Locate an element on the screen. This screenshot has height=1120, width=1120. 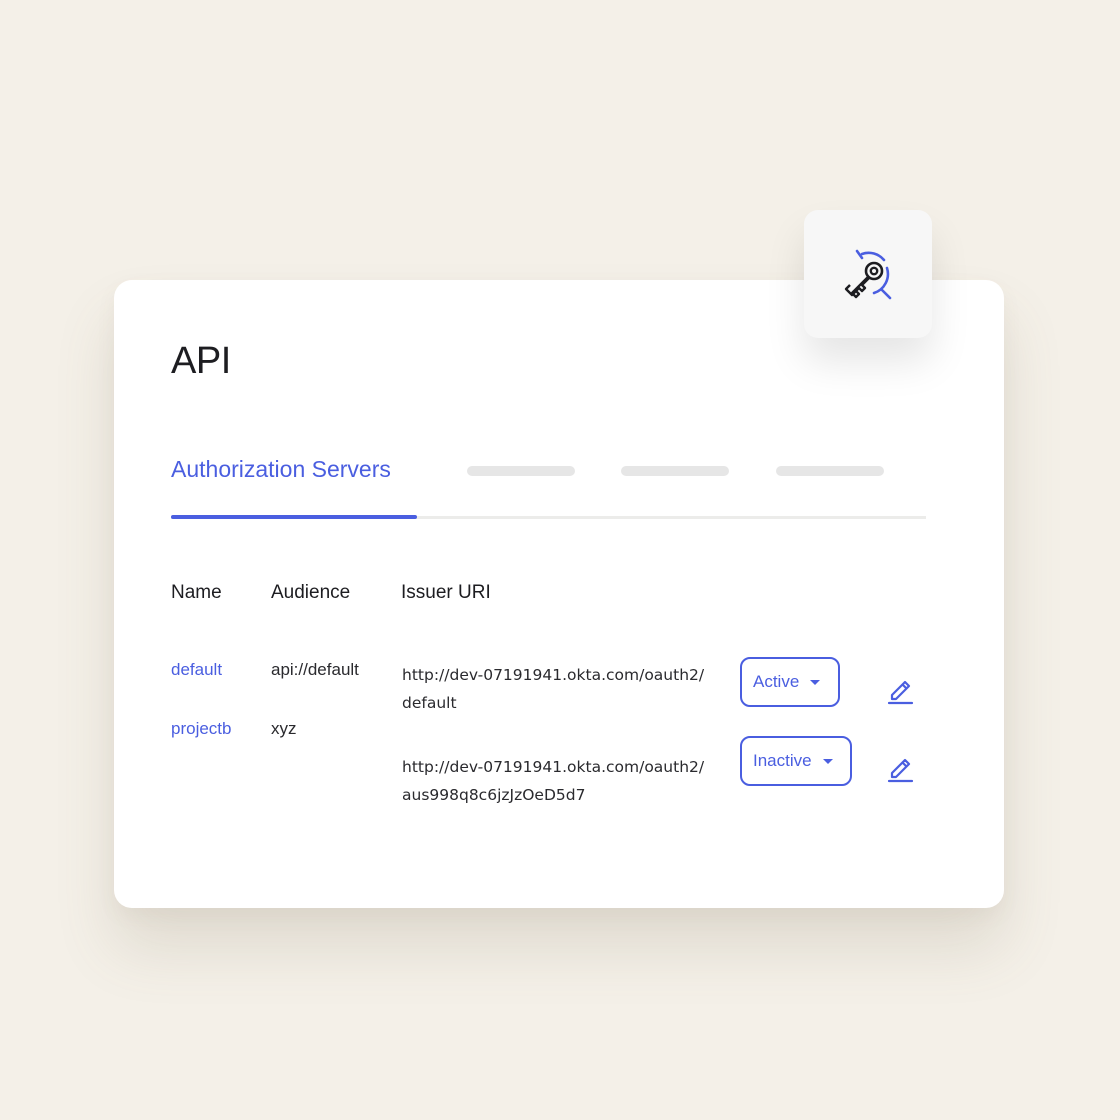
server-audience: api://default is located at coordinates (315, 669).